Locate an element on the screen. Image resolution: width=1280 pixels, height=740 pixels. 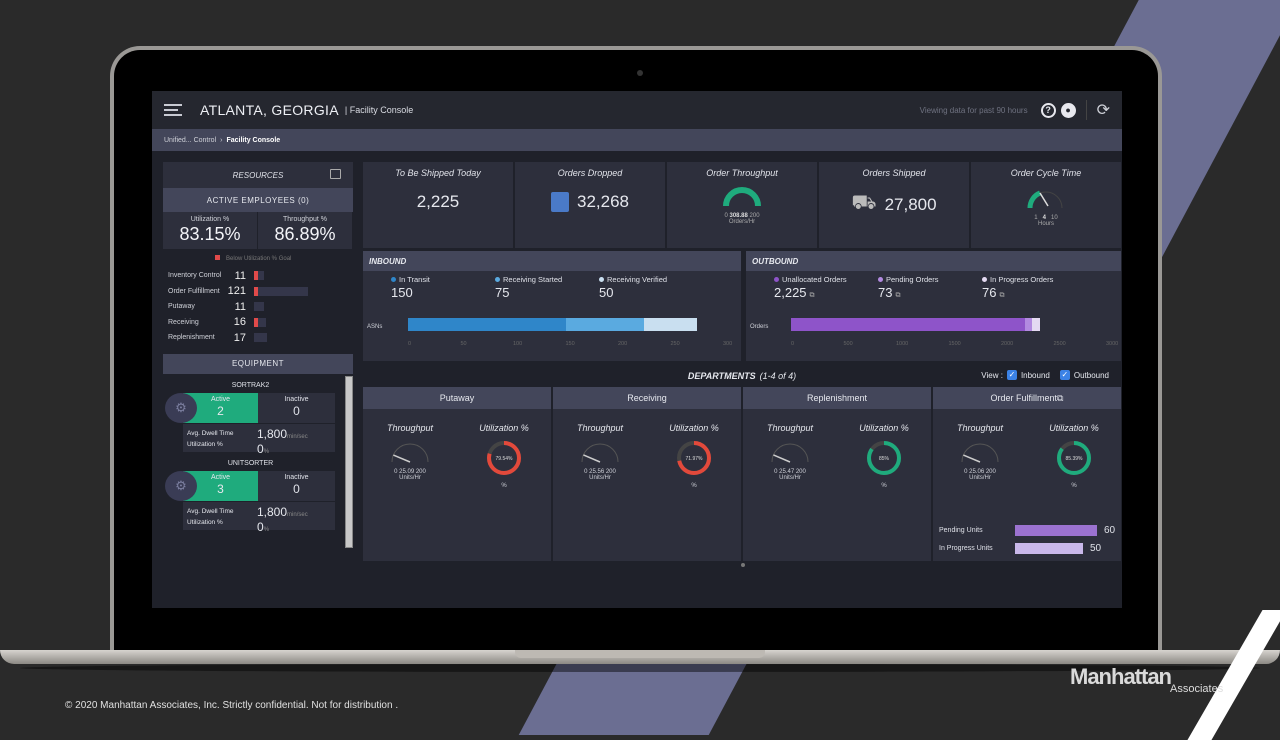
kpi-shipped-today: To Be Shipped Today 2,225 is located at coordinates (438, 205).